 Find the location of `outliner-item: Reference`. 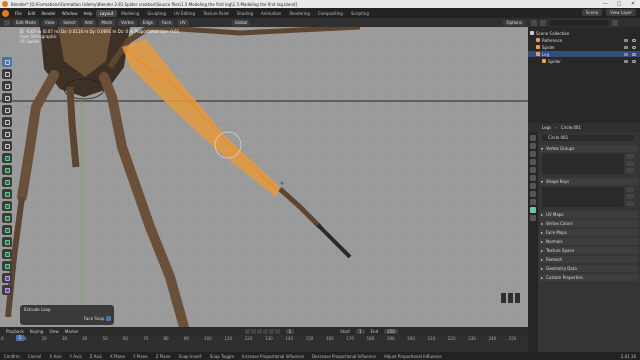

outliner-item: Reference is located at coordinates (584, 40).